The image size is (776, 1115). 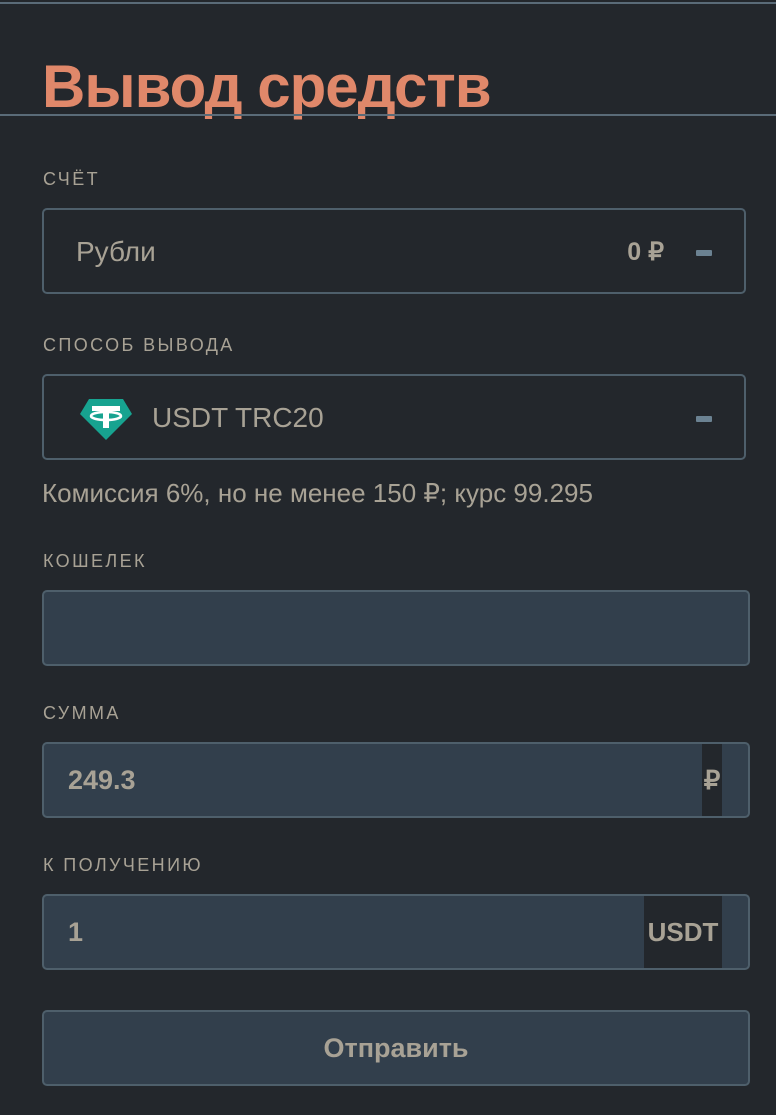 I want to click on top-divider, so click(x=388, y=3).